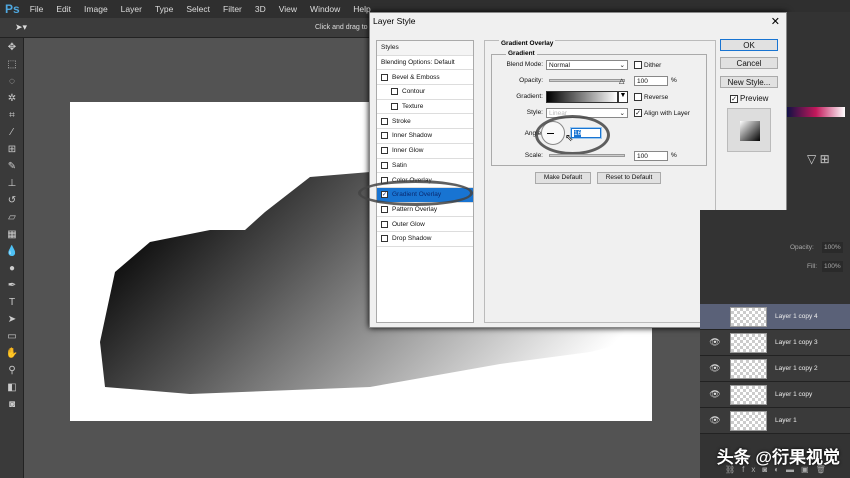  I want to click on style-item: Contour, so click(425, 92).